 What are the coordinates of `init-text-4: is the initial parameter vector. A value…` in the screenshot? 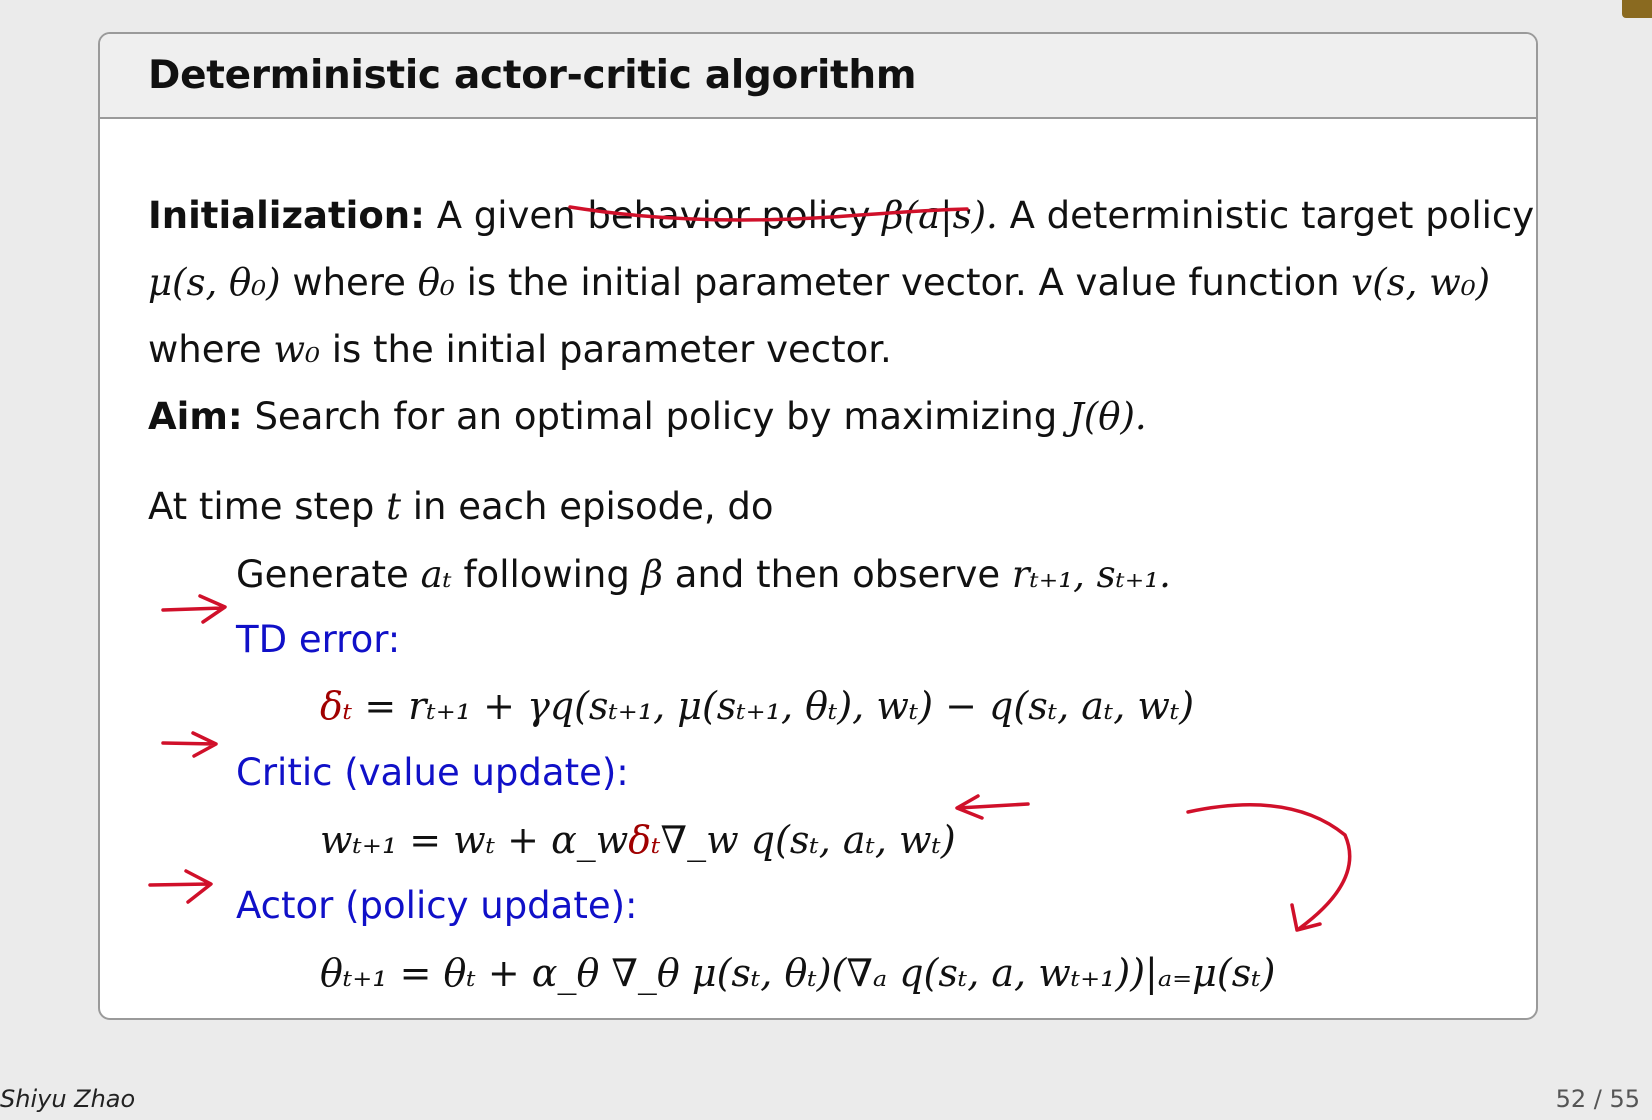 It's located at (903, 282).